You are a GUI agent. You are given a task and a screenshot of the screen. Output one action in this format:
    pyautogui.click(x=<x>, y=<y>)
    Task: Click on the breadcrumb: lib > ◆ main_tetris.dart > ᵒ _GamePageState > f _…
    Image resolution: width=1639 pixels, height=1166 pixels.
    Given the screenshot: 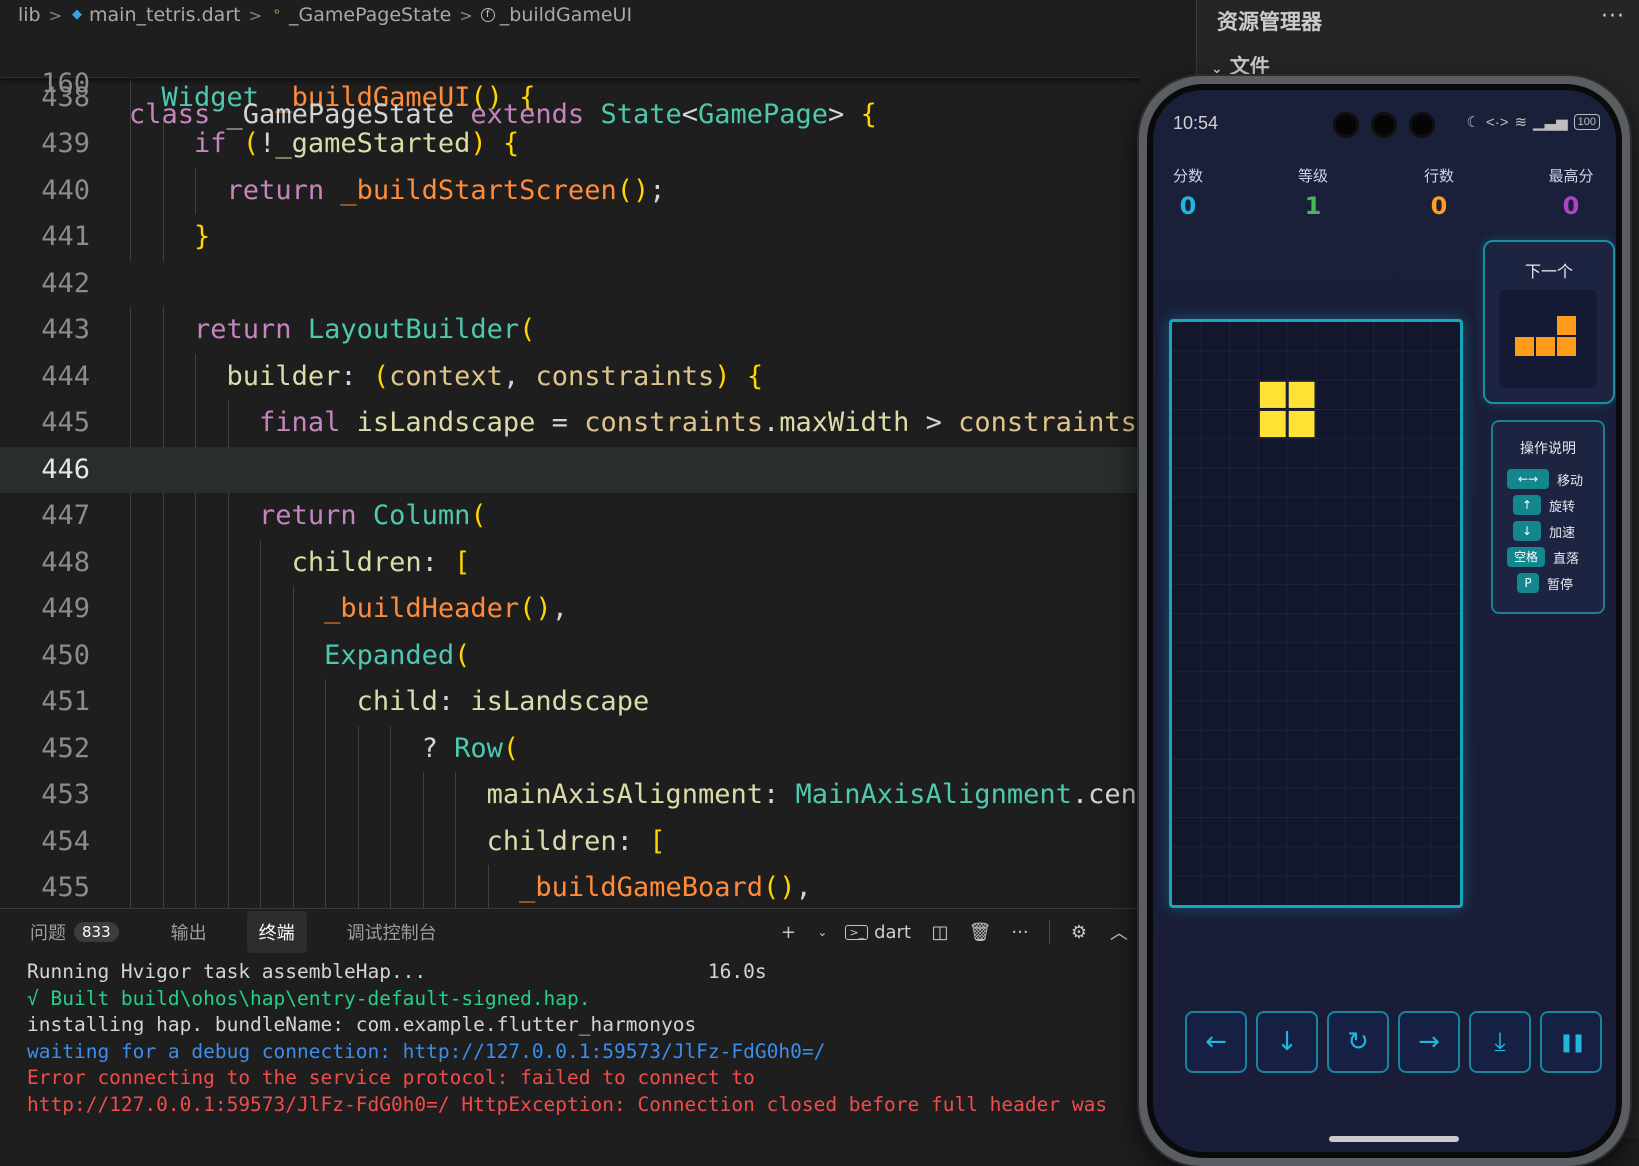 What is the action you would take?
    pyautogui.click(x=600, y=15)
    